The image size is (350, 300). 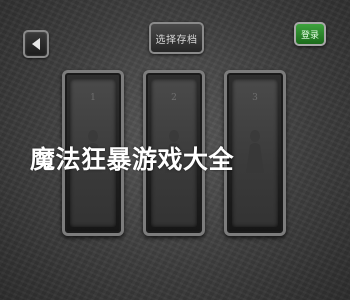 I want to click on page-title-plate: 选择存档, so click(x=176, y=38).